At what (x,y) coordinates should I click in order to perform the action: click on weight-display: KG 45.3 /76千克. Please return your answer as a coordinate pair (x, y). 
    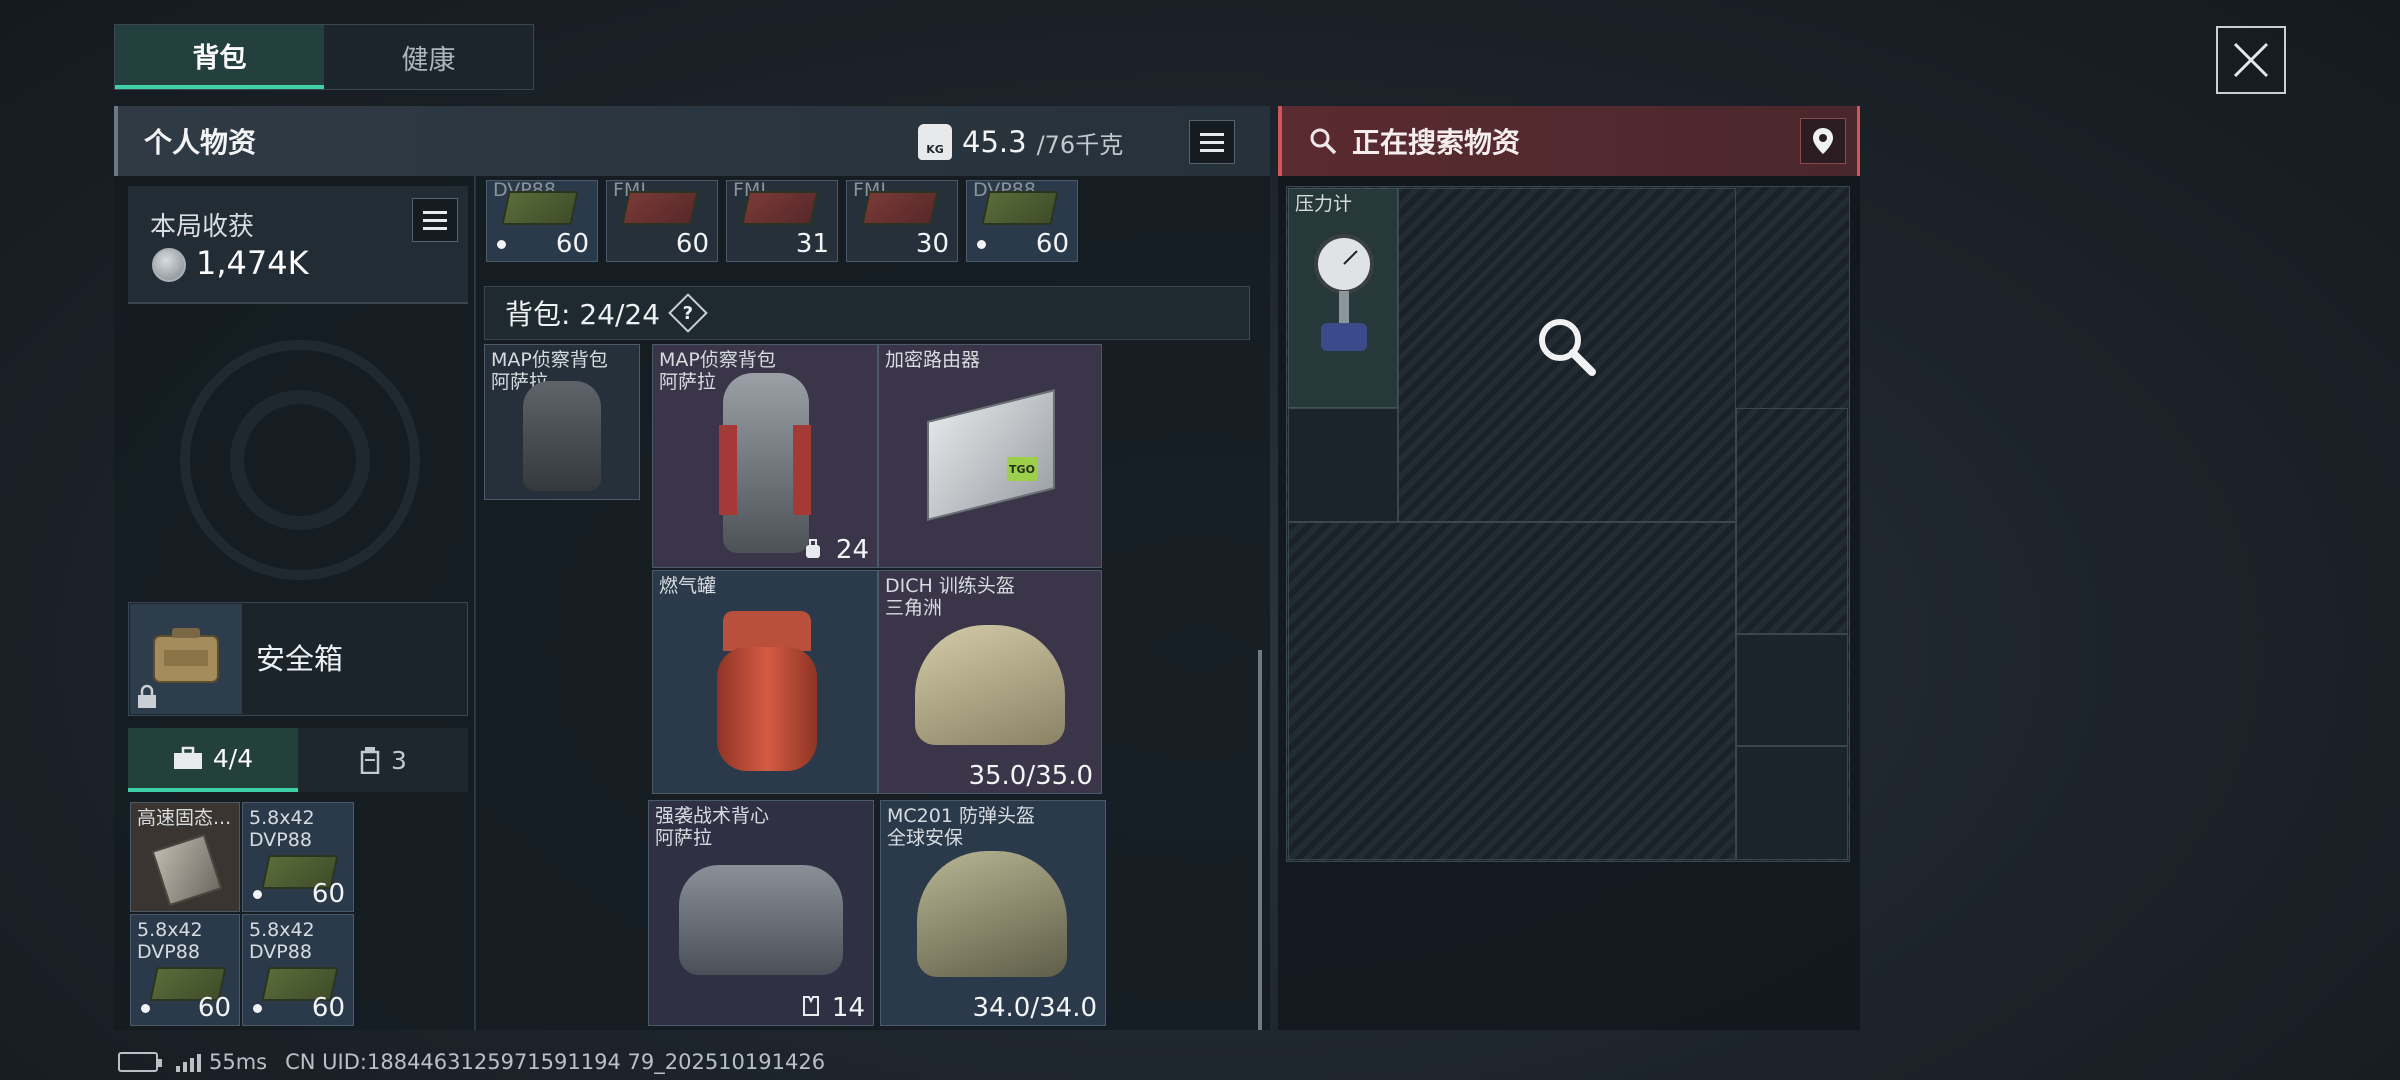
    Looking at the image, I should click on (1077, 142).